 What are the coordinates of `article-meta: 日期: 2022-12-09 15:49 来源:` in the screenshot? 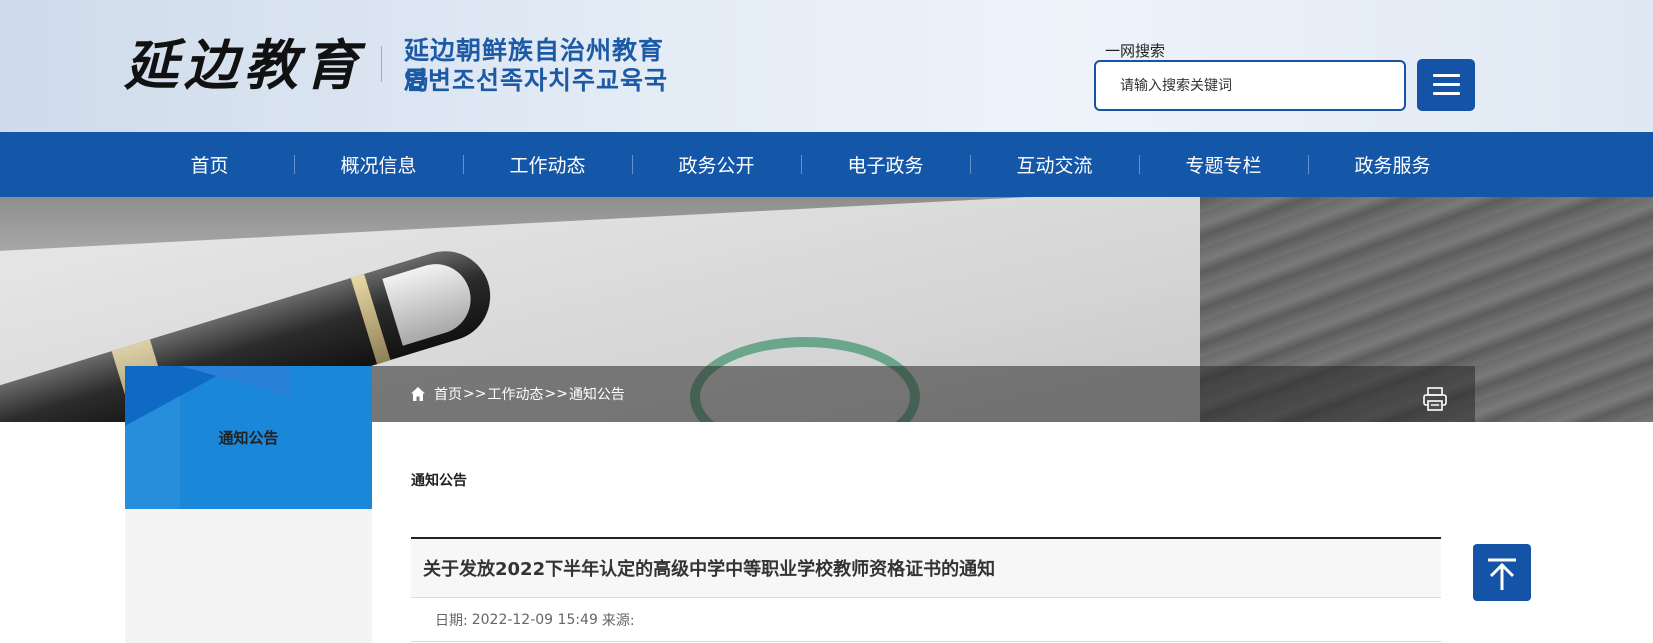 It's located at (926, 620).